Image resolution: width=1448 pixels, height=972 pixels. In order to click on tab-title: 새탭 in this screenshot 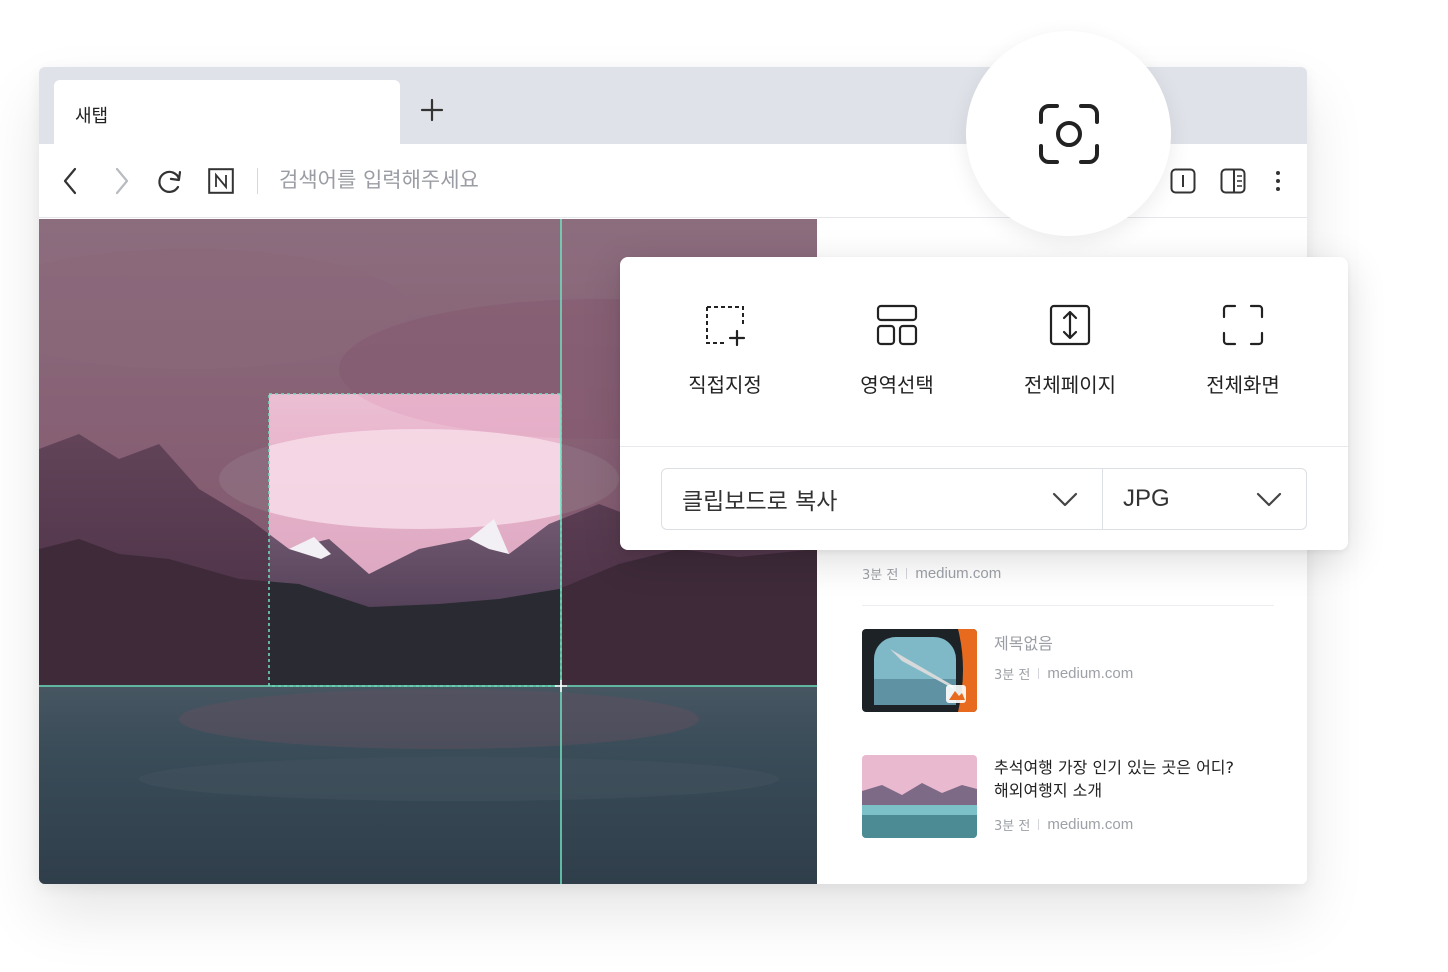, I will do `click(92, 116)`.